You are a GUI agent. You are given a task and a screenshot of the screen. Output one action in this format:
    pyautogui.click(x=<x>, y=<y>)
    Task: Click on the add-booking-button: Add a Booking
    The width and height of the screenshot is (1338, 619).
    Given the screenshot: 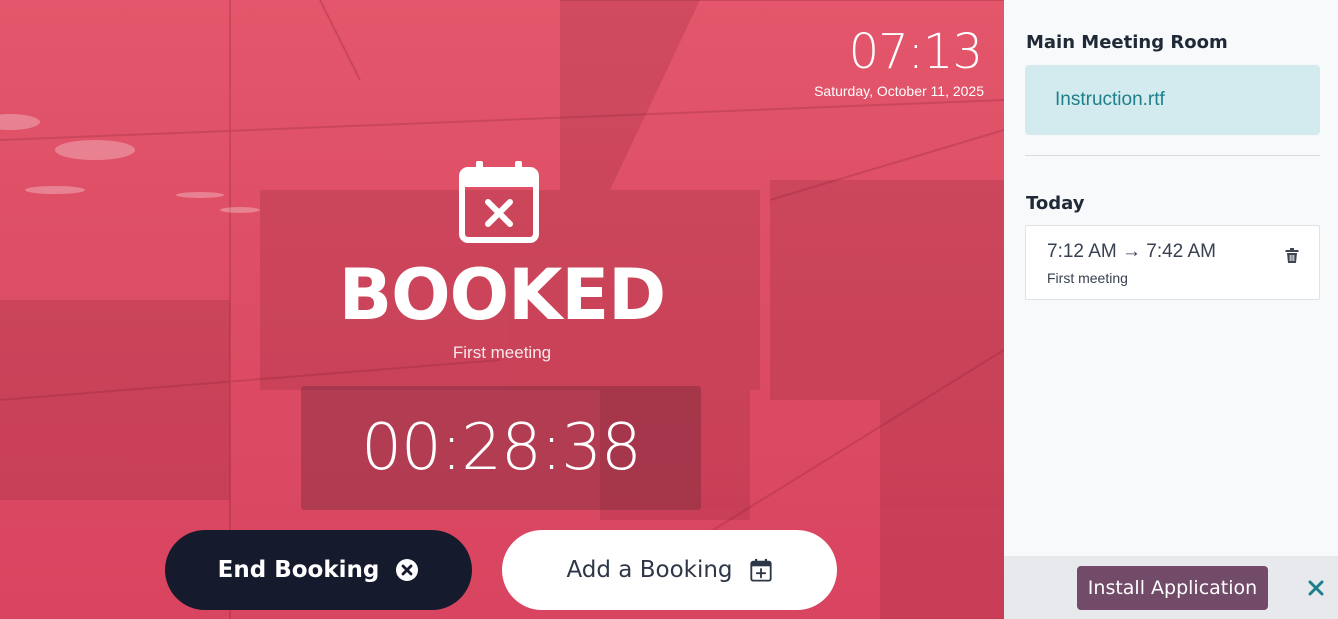 What is the action you would take?
    pyautogui.click(x=669, y=570)
    